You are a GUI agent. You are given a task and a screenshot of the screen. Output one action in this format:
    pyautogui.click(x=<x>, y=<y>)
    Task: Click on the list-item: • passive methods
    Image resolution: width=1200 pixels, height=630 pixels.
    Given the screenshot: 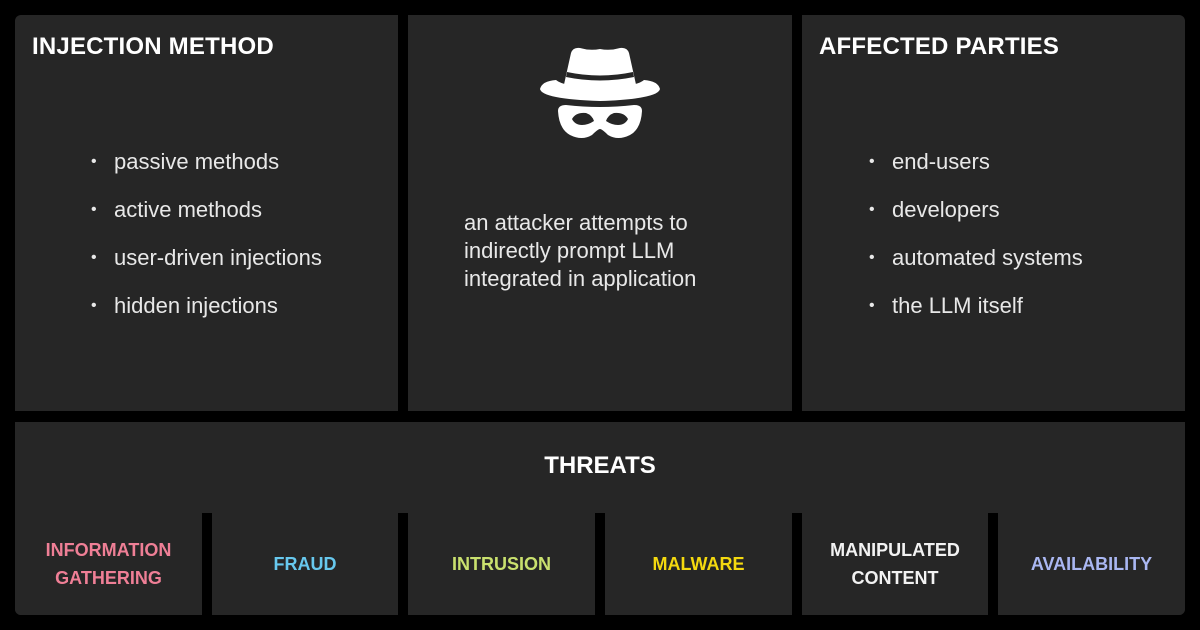 What is the action you would take?
    pyautogui.click(x=206, y=173)
    